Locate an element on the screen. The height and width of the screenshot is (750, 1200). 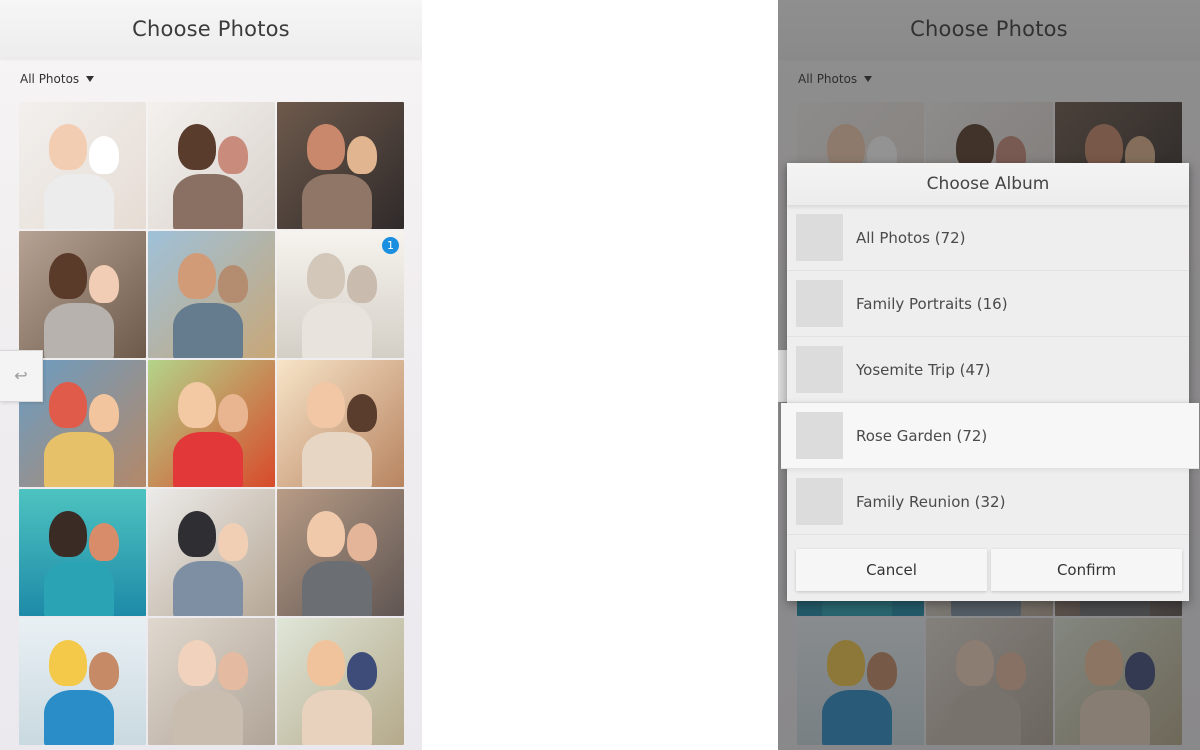
dialog-title: Choose Album is located at coordinates (988, 184).